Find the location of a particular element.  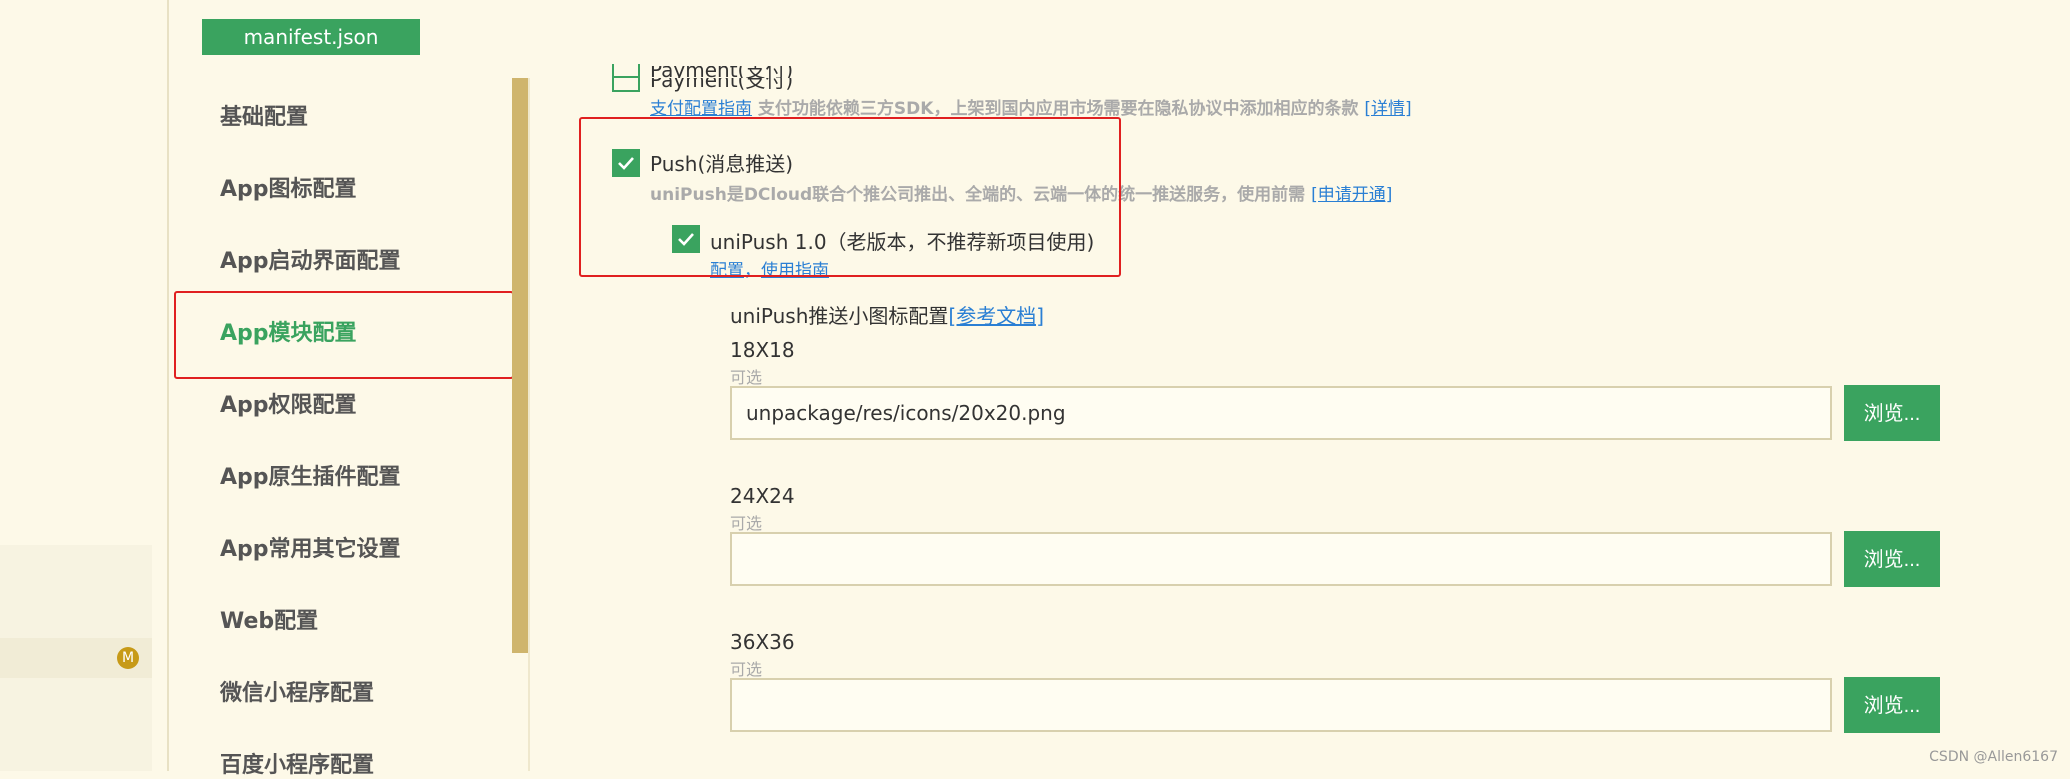

nav-item-basic: 基础配置 is located at coordinates (264, 115).